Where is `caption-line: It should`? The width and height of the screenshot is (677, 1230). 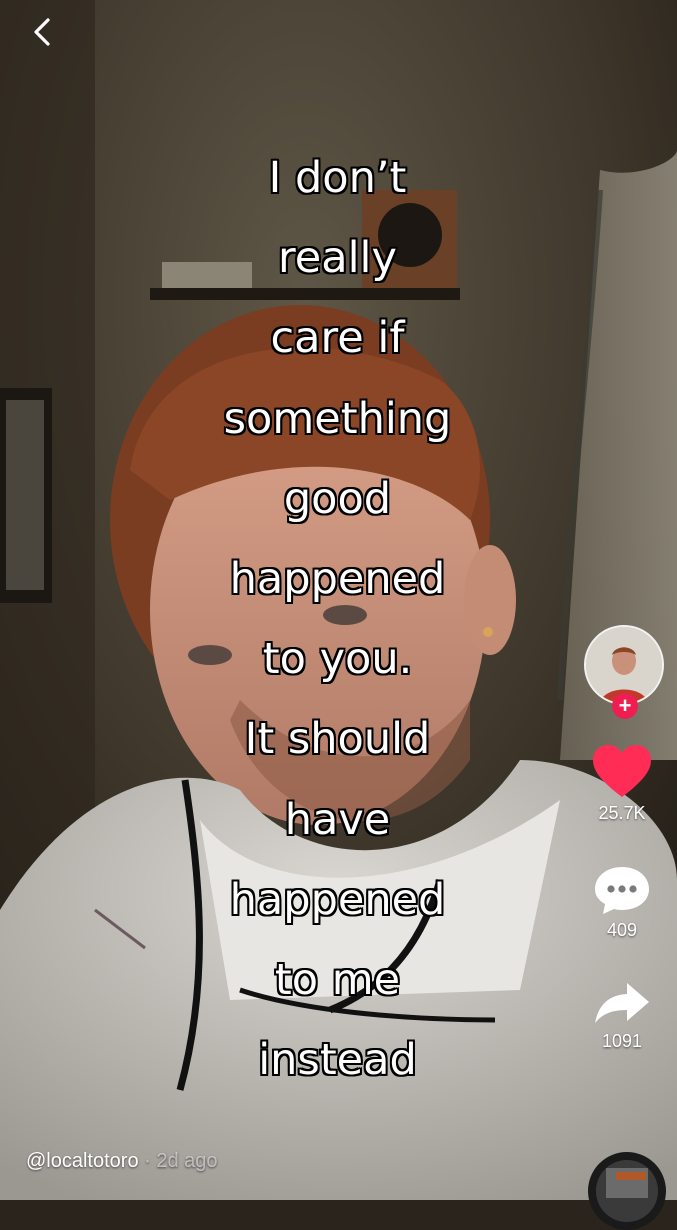
caption-line: It should is located at coordinates (337, 739).